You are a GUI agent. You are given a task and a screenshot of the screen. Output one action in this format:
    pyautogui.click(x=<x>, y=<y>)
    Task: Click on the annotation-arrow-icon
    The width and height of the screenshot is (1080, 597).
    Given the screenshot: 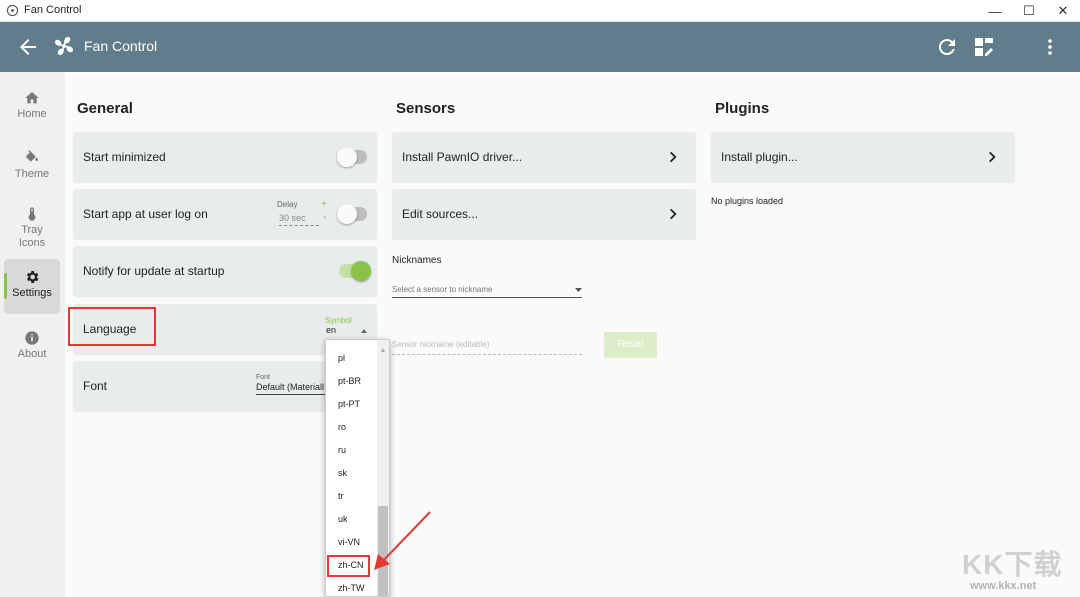 What is the action you would take?
    pyautogui.click(x=402, y=540)
    